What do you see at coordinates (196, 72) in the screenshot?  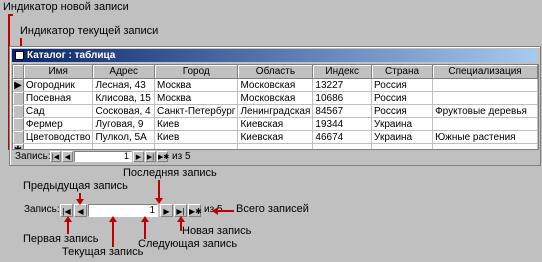 I see `column-header: Город` at bounding box center [196, 72].